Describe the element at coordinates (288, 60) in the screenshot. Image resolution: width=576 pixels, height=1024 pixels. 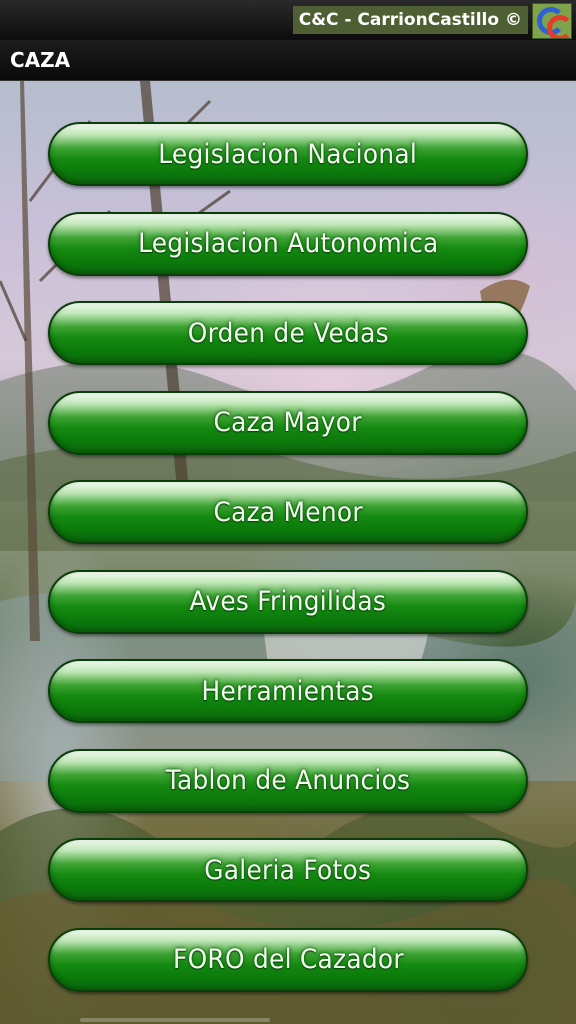
I see `app-bar: CAZA` at that location.